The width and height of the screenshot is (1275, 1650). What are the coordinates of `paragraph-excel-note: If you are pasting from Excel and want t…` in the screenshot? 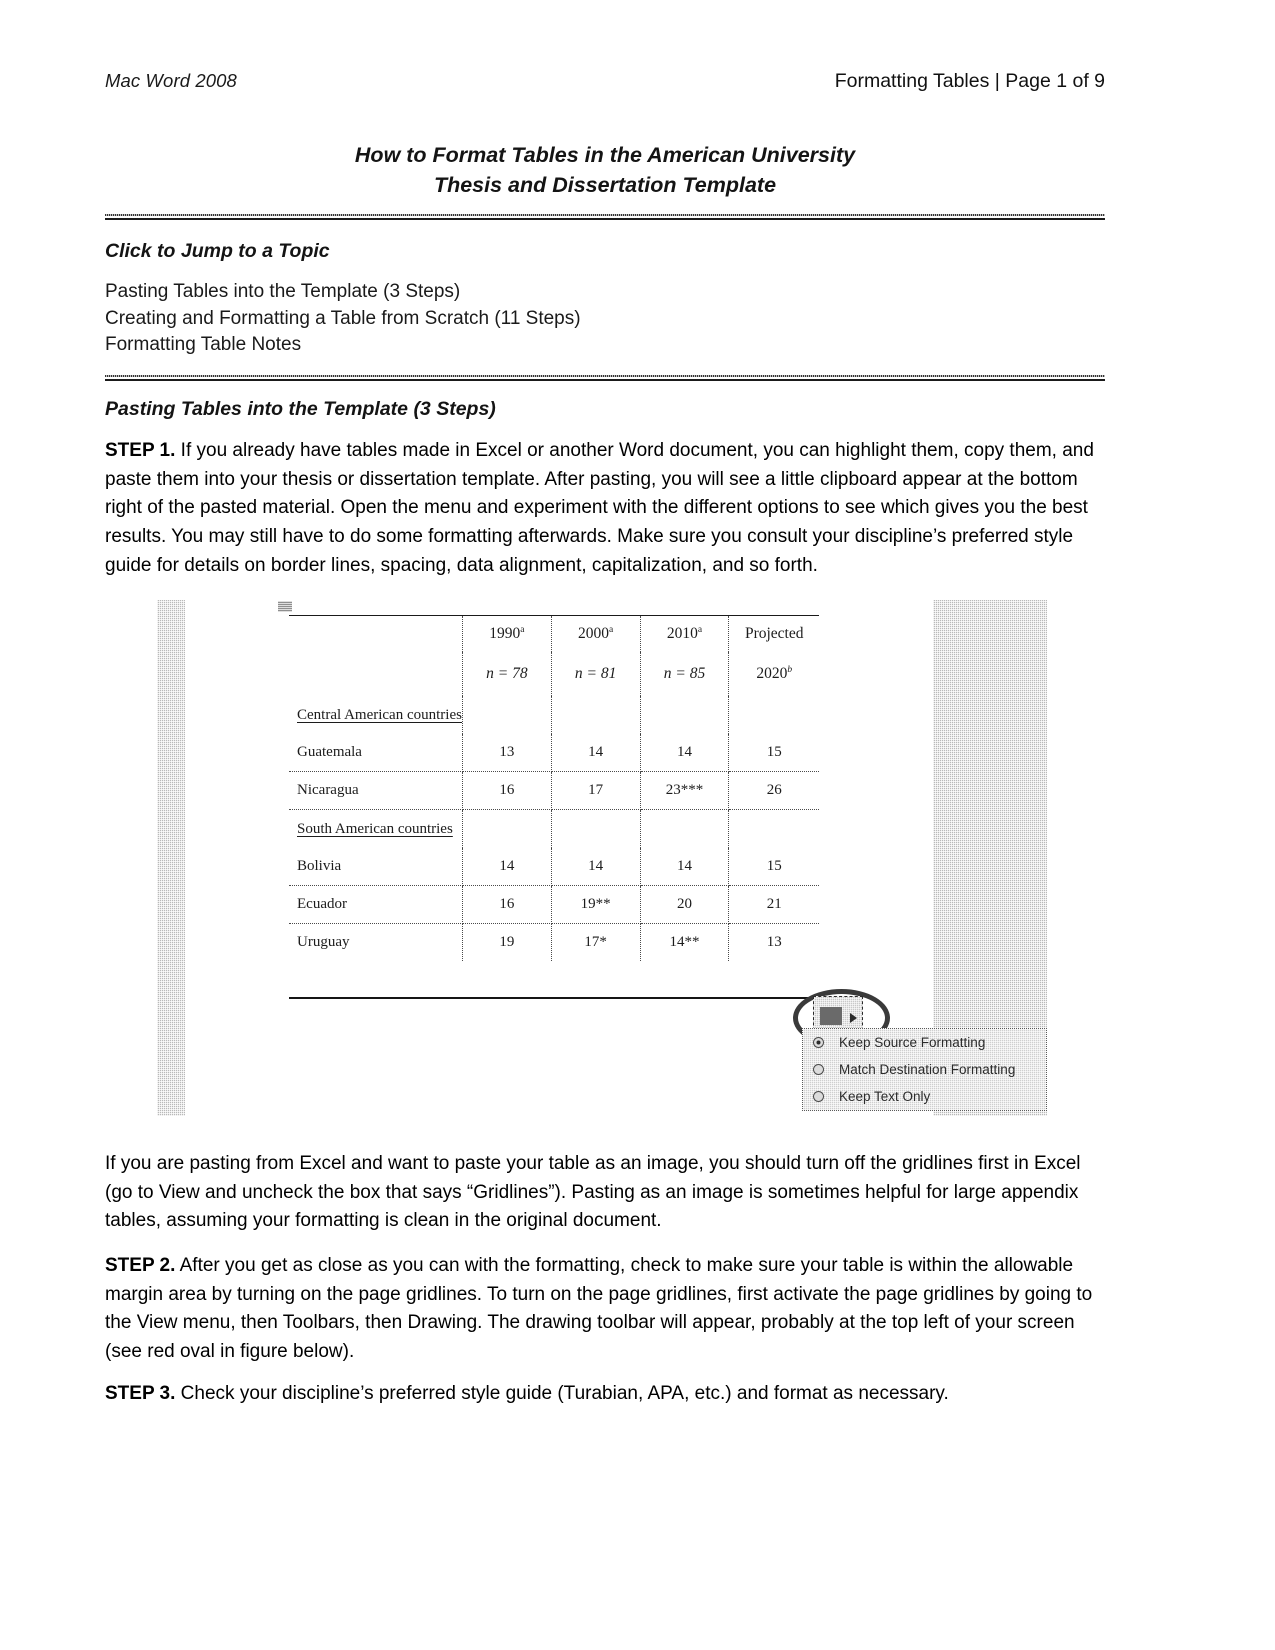 It's located at (593, 1192).